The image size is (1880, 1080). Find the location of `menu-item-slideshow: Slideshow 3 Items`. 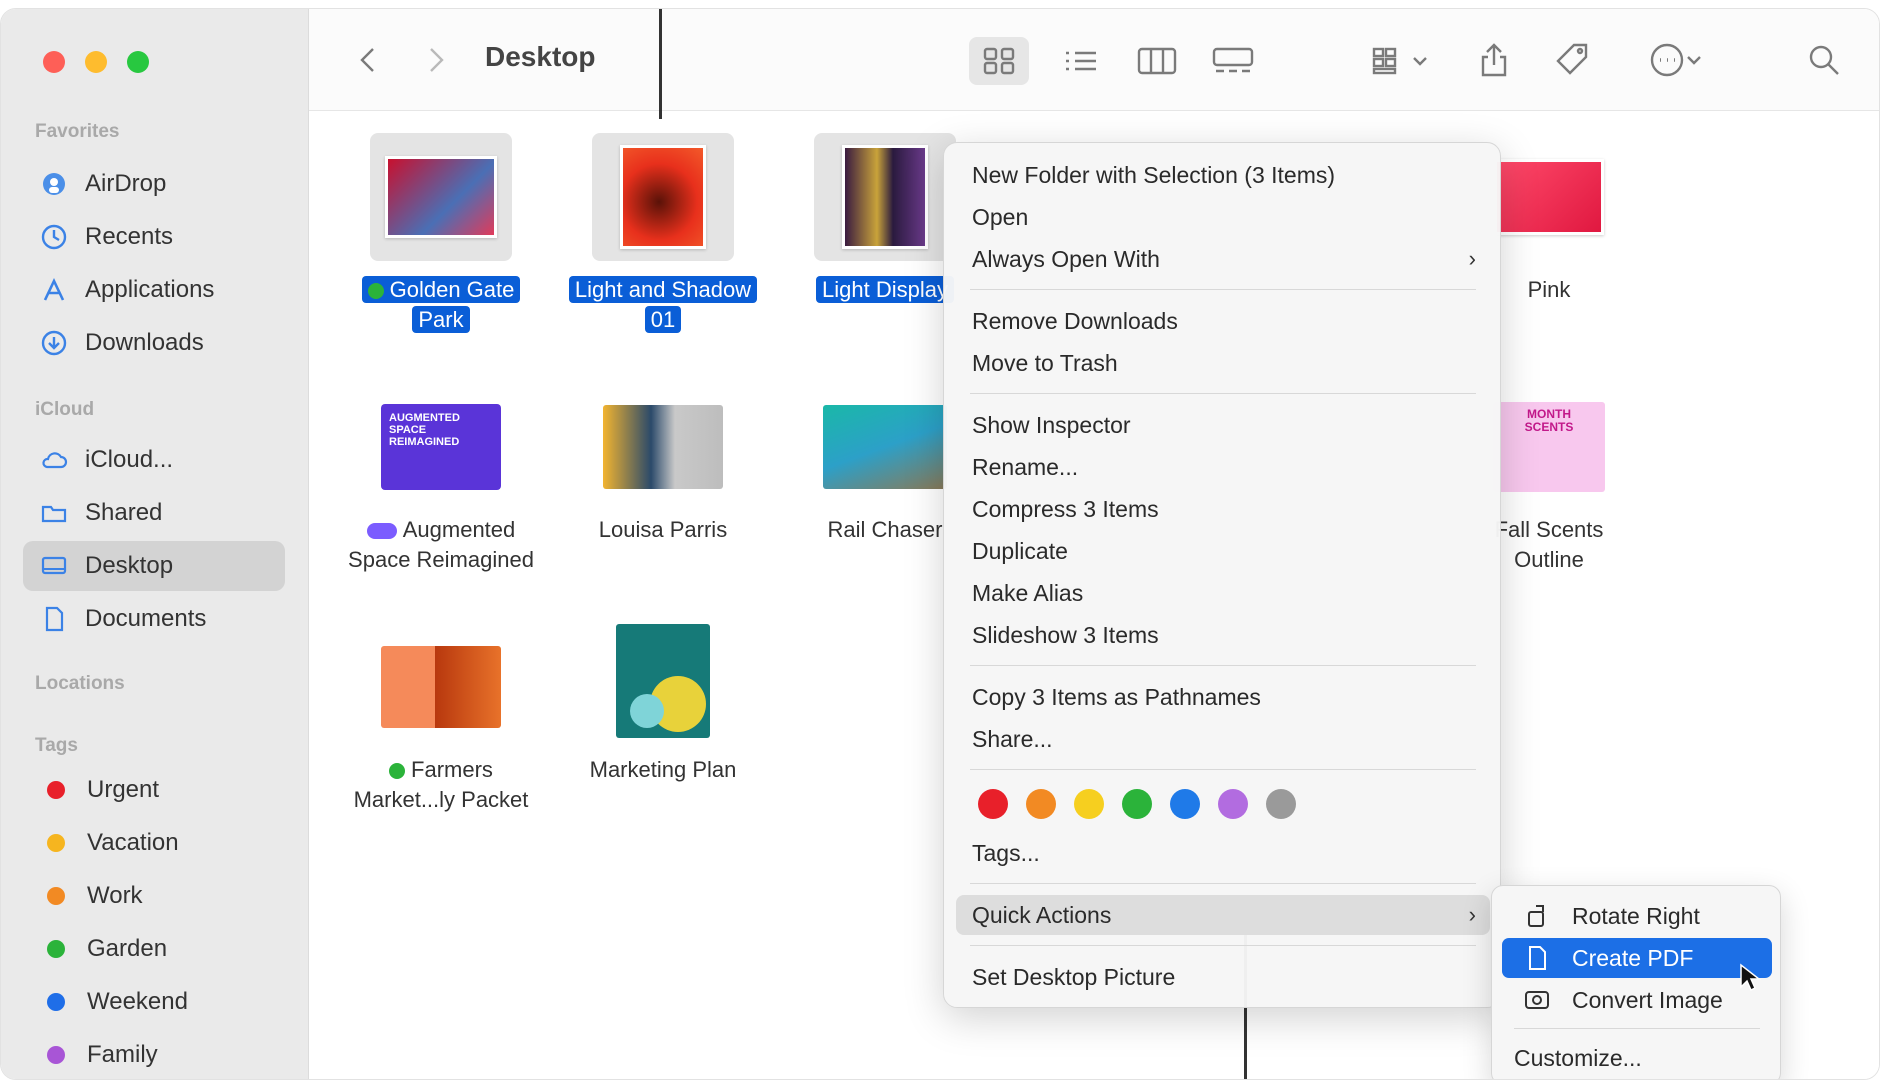

menu-item-slideshow: Slideshow 3 Items is located at coordinates (1223, 635).